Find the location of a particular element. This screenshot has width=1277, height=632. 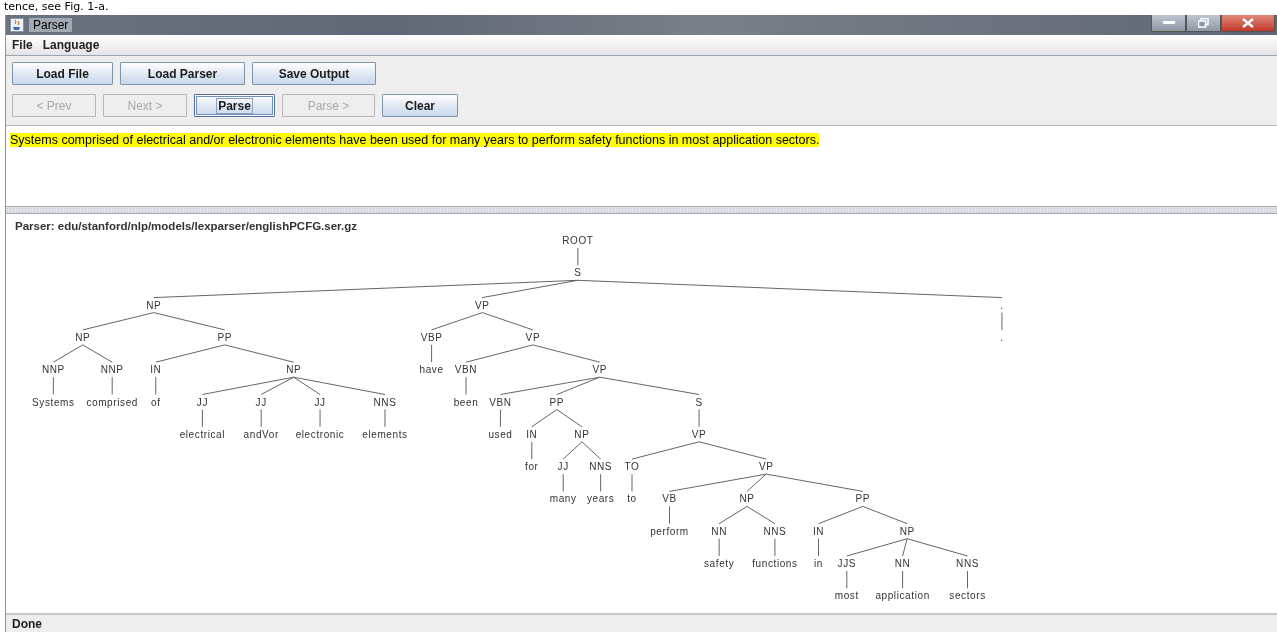

tree-leaf-word: perform is located at coordinates (669, 531).